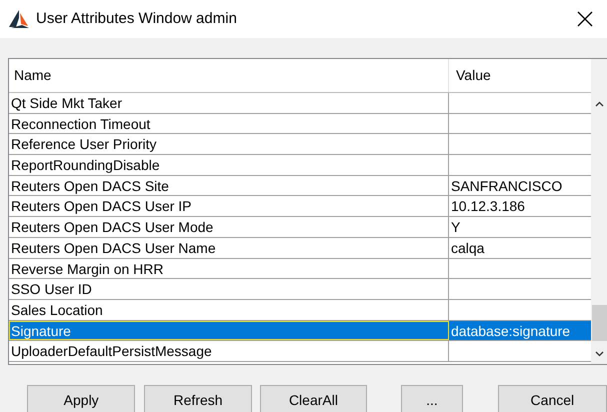 Image resolution: width=607 pixels, height=412 pixels. What do you see at coordinates (229, 310) in the screenshot?
I see `table-cell: Sales Location` at bounding box center [229, 310].